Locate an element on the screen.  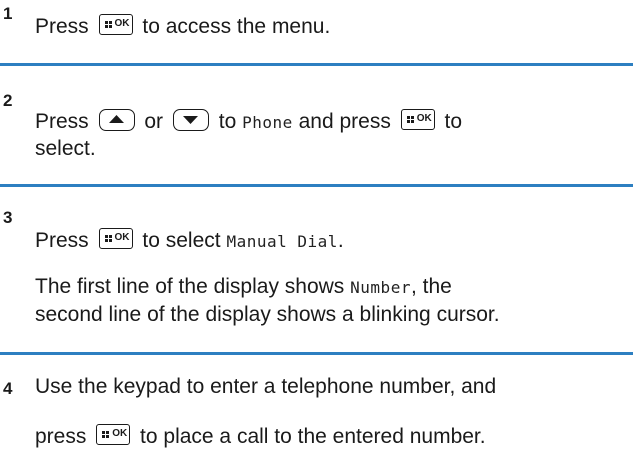
step-text-segment: to select is located at coordinates (181, 240).